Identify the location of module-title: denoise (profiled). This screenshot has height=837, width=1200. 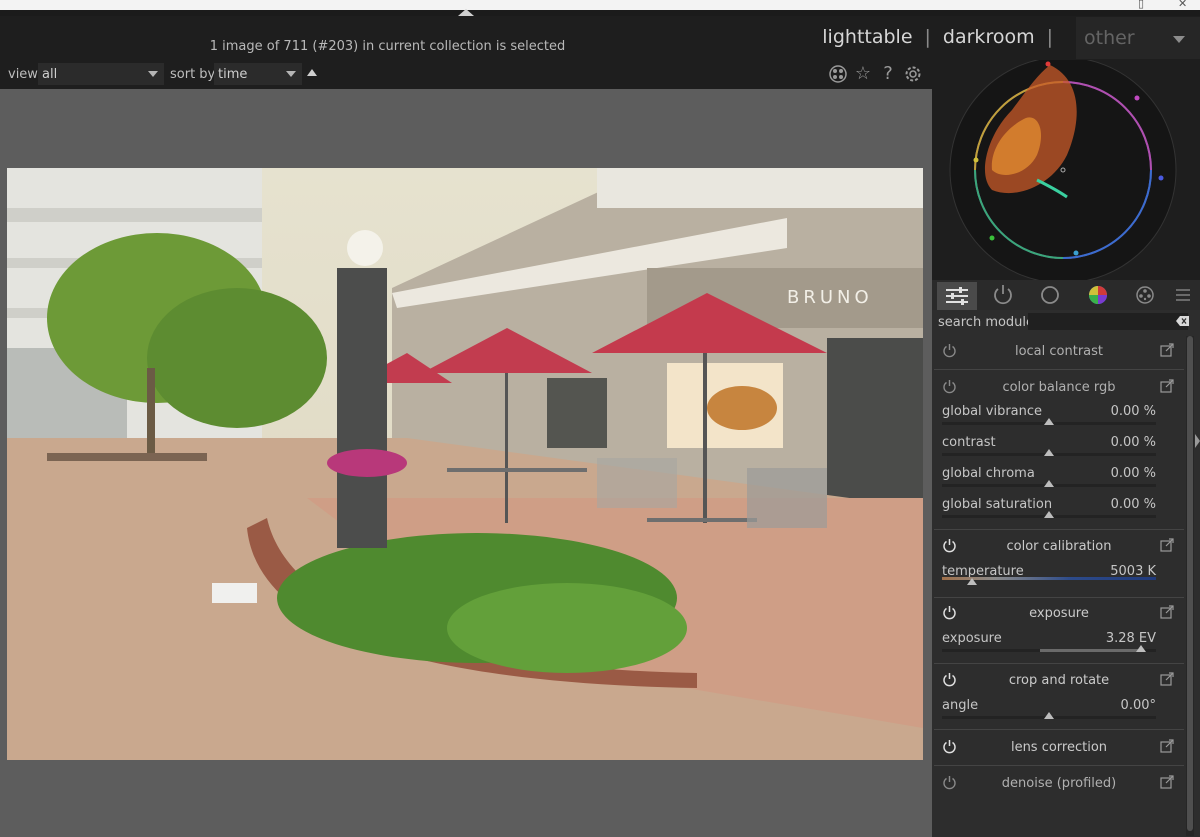
(1059, 783).